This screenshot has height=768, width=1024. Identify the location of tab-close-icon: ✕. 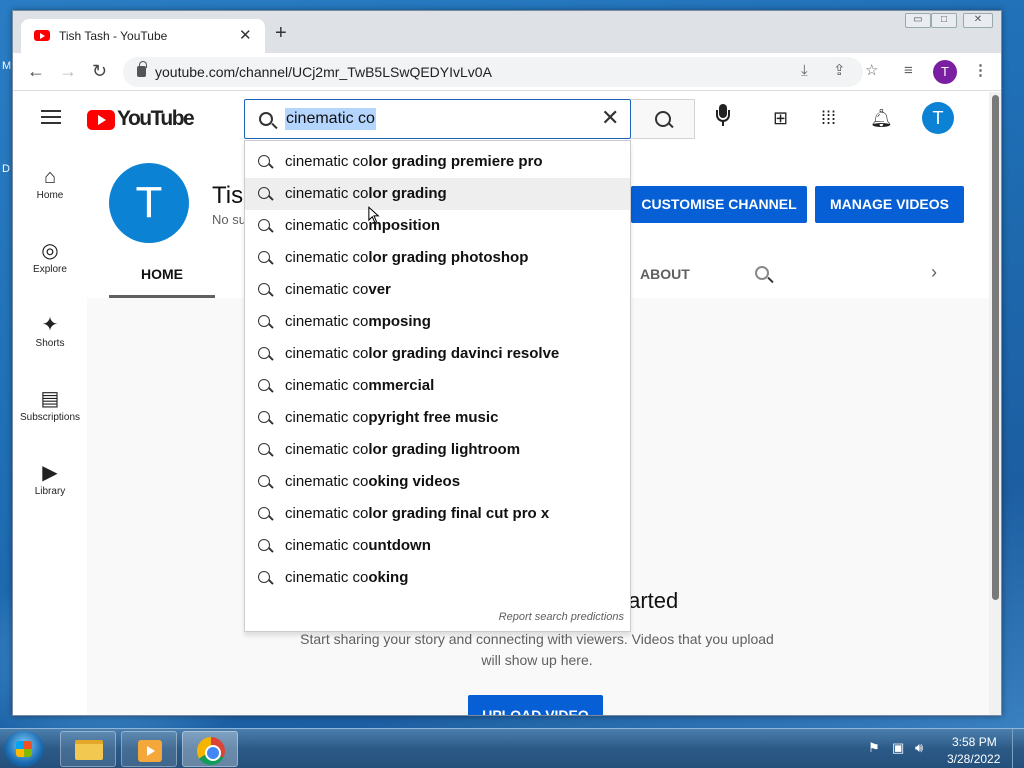
(245, 35).